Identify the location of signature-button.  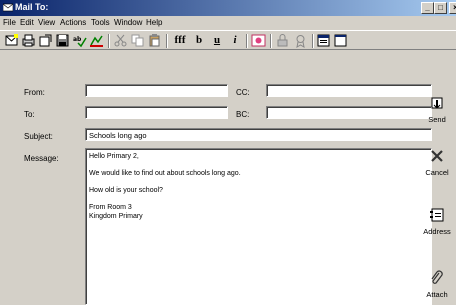
(96, 40).